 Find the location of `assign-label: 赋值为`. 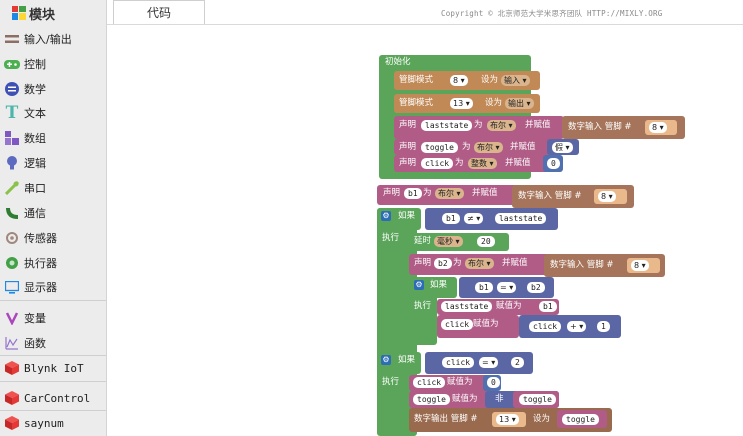

assign-label: 赋值为 is located at coordinates (465, 399).